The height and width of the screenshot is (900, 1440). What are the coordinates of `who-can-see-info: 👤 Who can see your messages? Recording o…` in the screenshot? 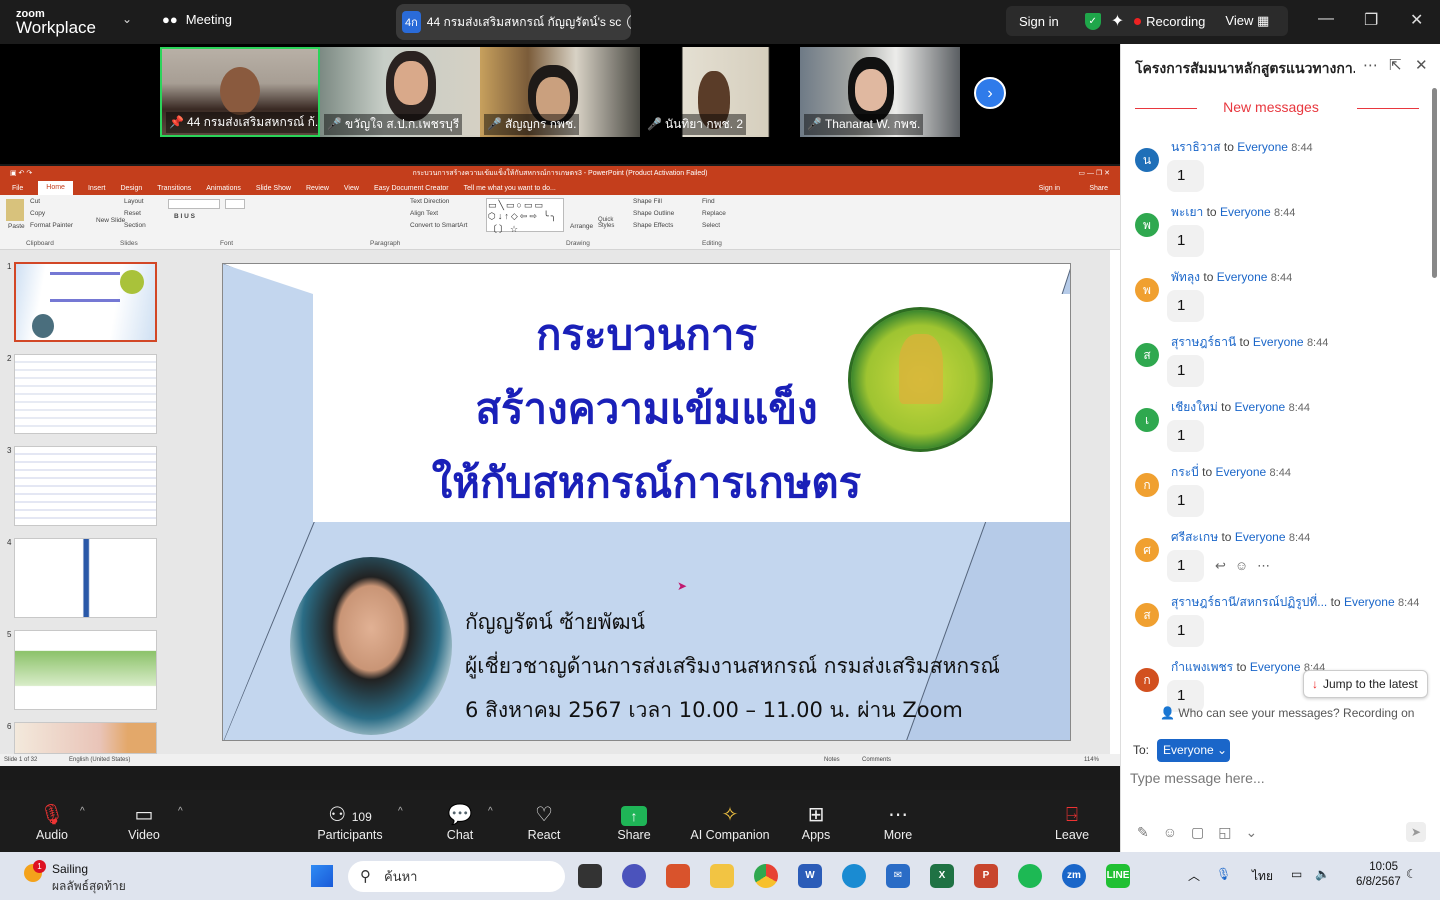 It's located at (1287, 713).